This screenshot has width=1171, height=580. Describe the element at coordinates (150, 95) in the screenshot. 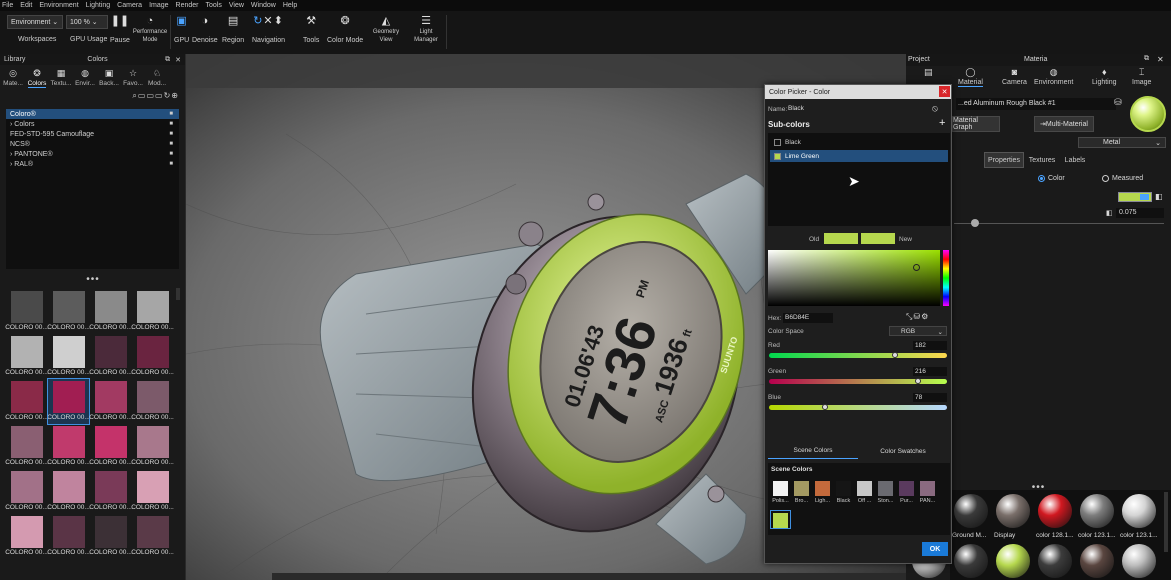

I see `folder-add-icon: ▭` at that location.